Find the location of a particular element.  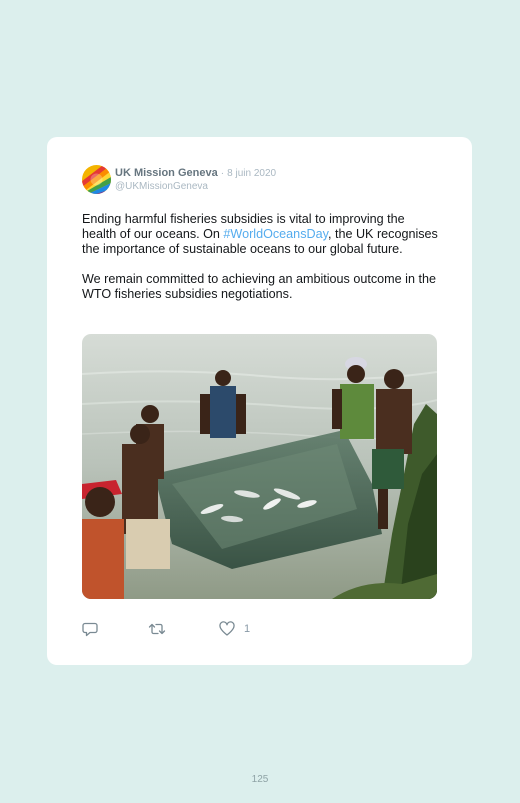

like-count: 1 is located at coordinates (247, 629).